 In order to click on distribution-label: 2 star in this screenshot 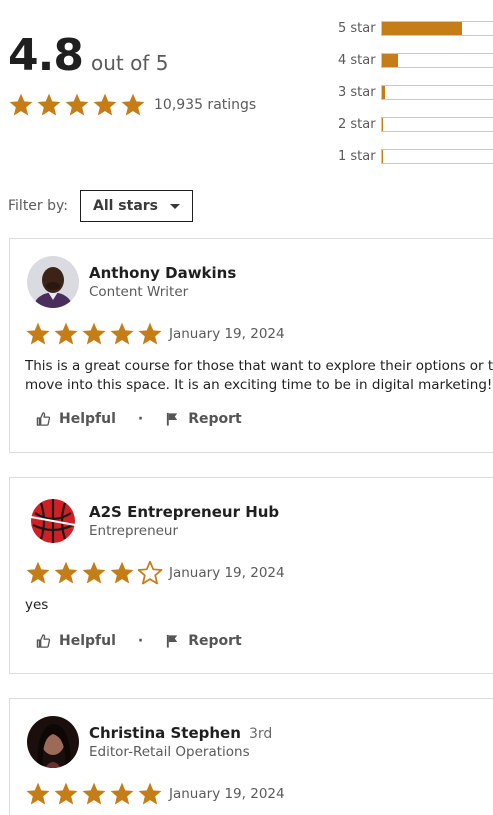, I will do `click(357, 124)`.